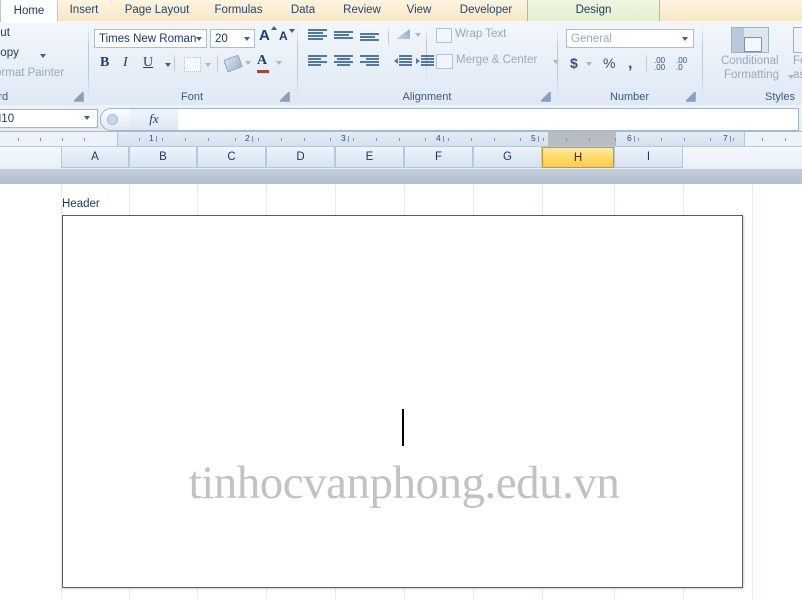 The height and width of the screenshot is (600, 802). What do you see at coordinates (629, 138) in the screenshot?
I see `ruler-number-6: 6` at bounding box center [629, 138].